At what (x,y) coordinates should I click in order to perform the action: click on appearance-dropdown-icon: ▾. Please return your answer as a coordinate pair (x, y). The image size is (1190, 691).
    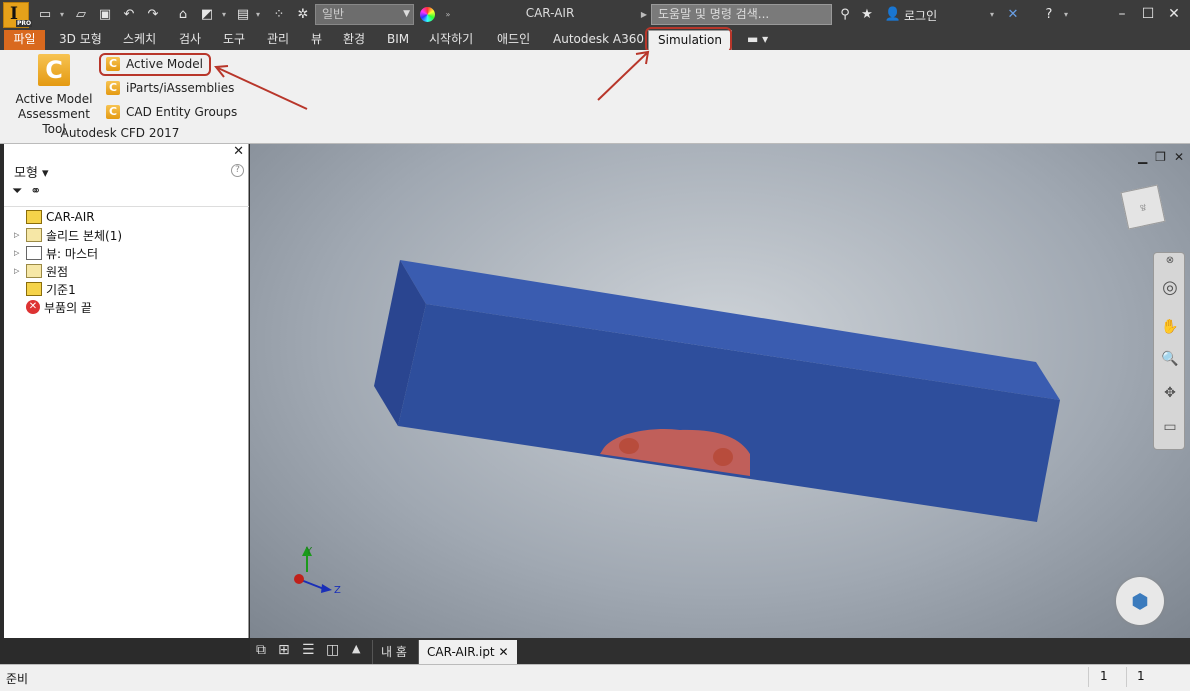
    Looking at the image, I should click on (258, 15).